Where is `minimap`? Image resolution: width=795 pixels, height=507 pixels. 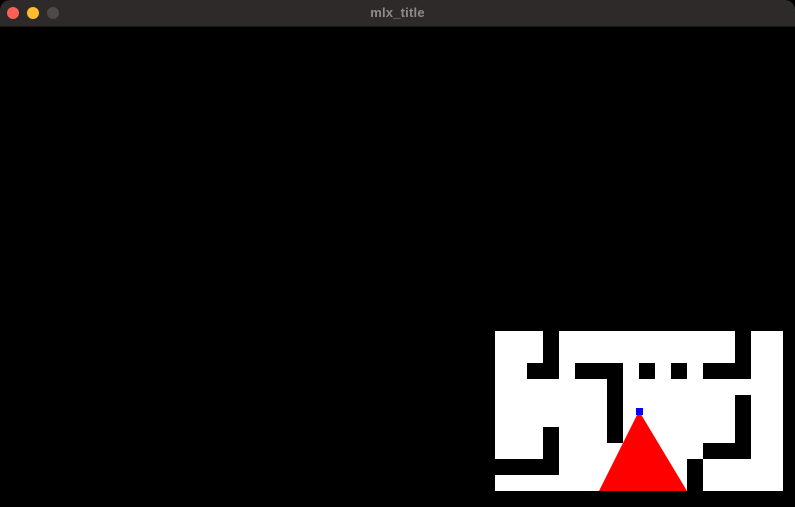 minimap is located at coordinates (639, 411).